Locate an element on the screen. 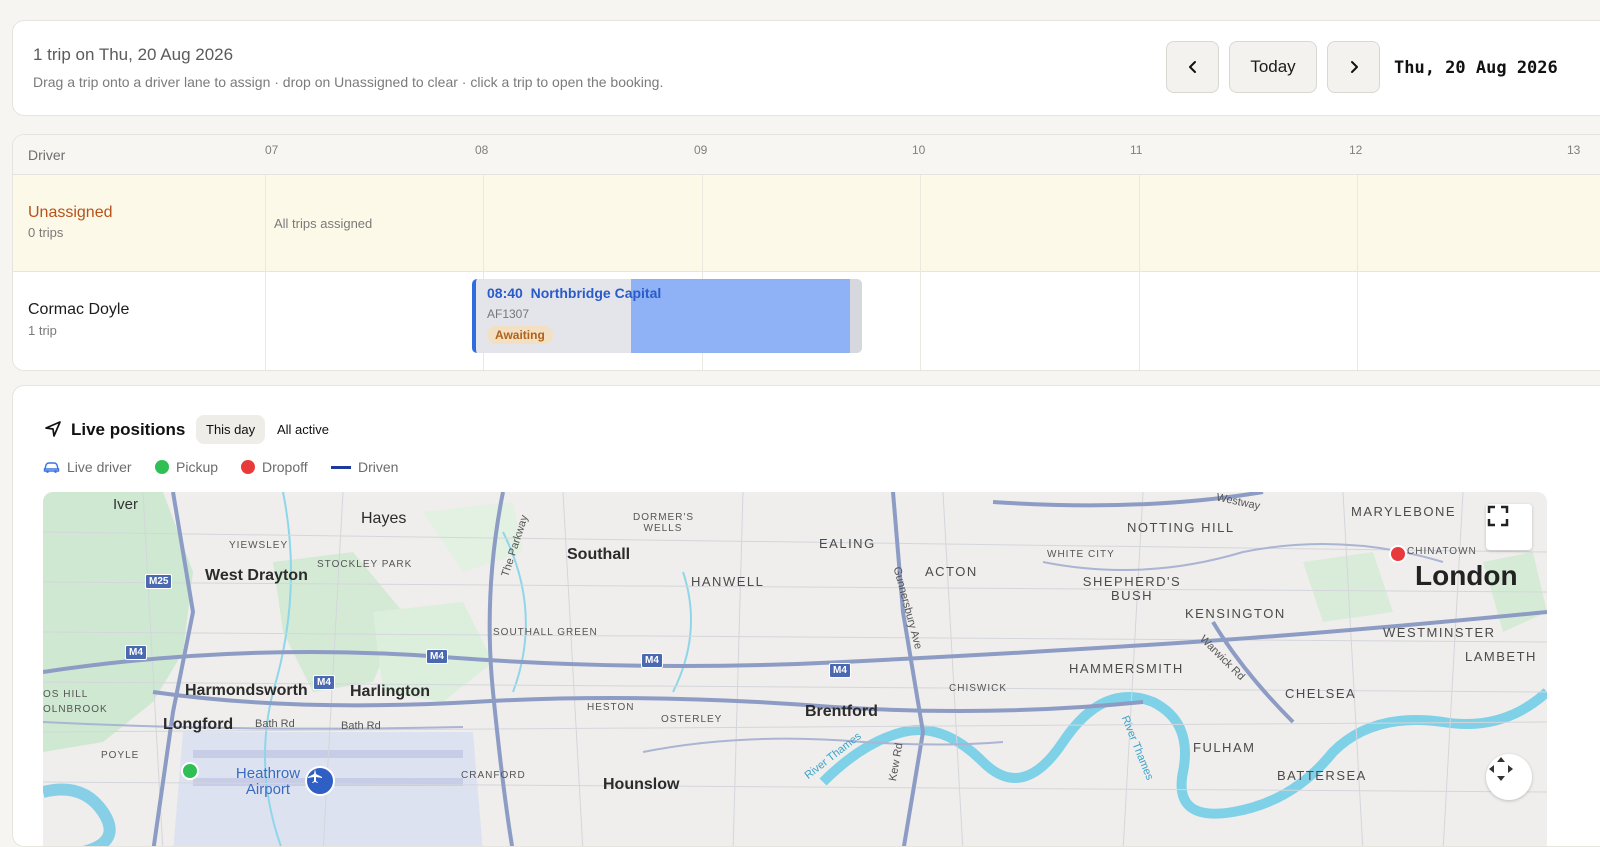 The image size is (1600, 847). map-label-white-city: WHITE CITY is located at coordinates (1081, 554).